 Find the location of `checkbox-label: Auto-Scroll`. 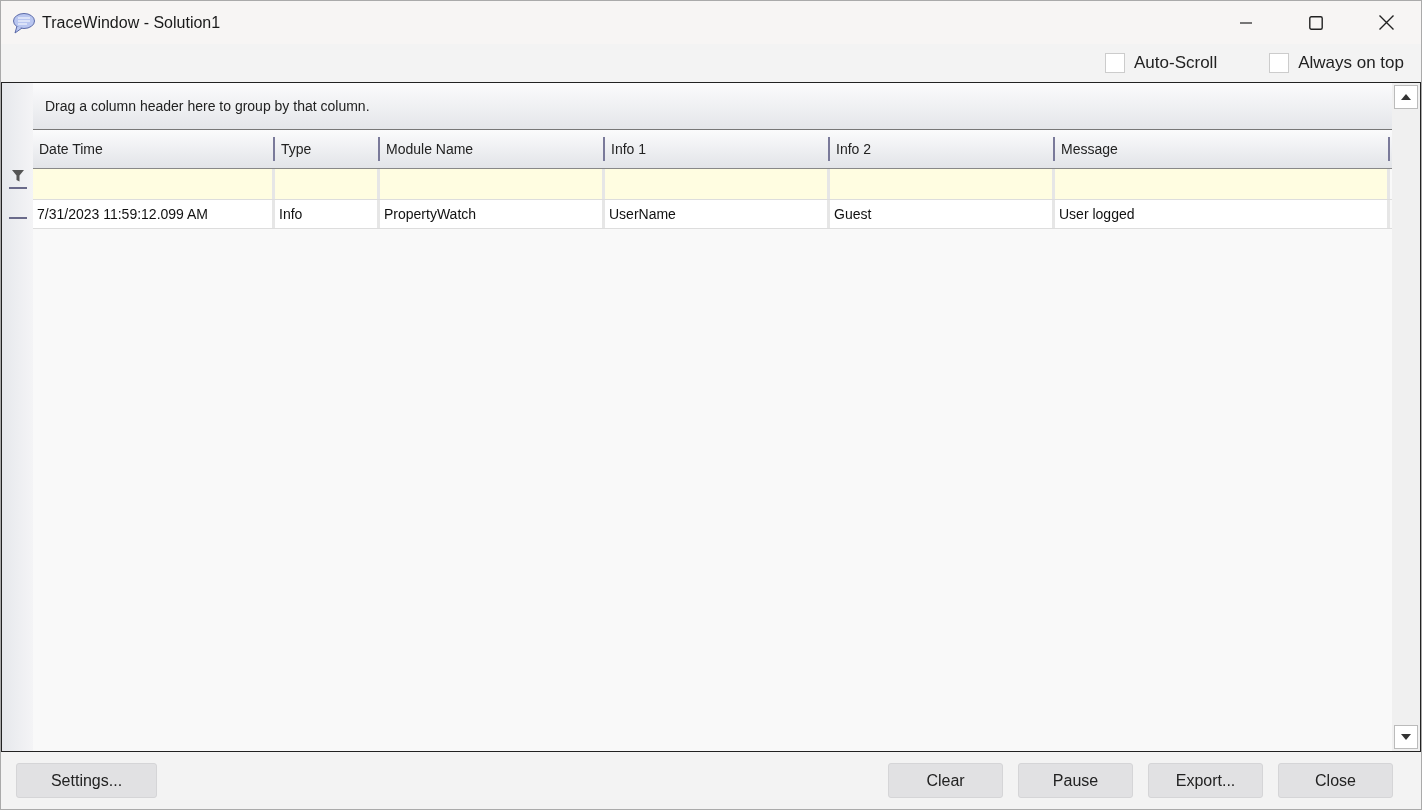

checkbox-label: Auto-Scroll is located at coordinates (1176, 63).